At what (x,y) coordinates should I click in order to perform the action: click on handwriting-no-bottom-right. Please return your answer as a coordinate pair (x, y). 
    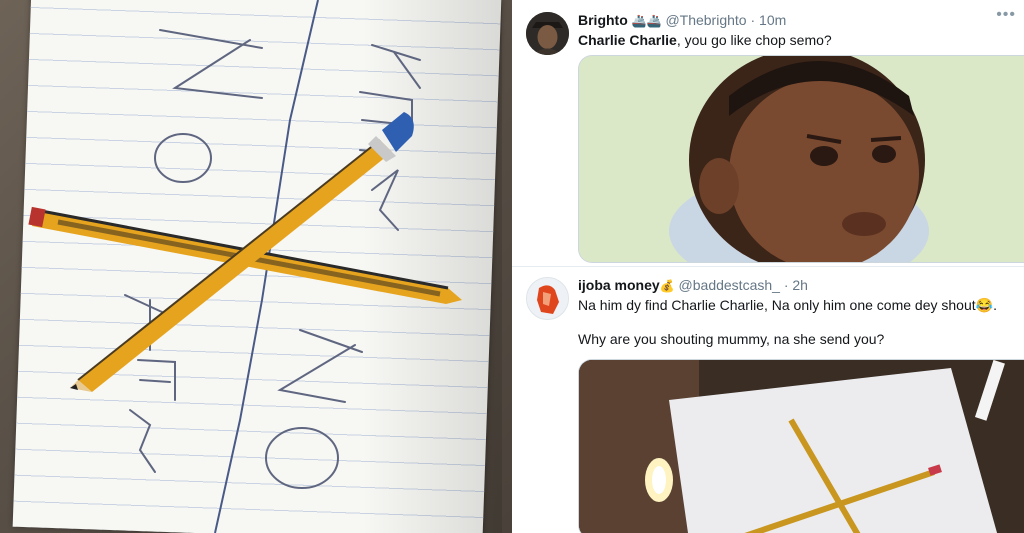
    Looking at the image, I should click on (314, 409).